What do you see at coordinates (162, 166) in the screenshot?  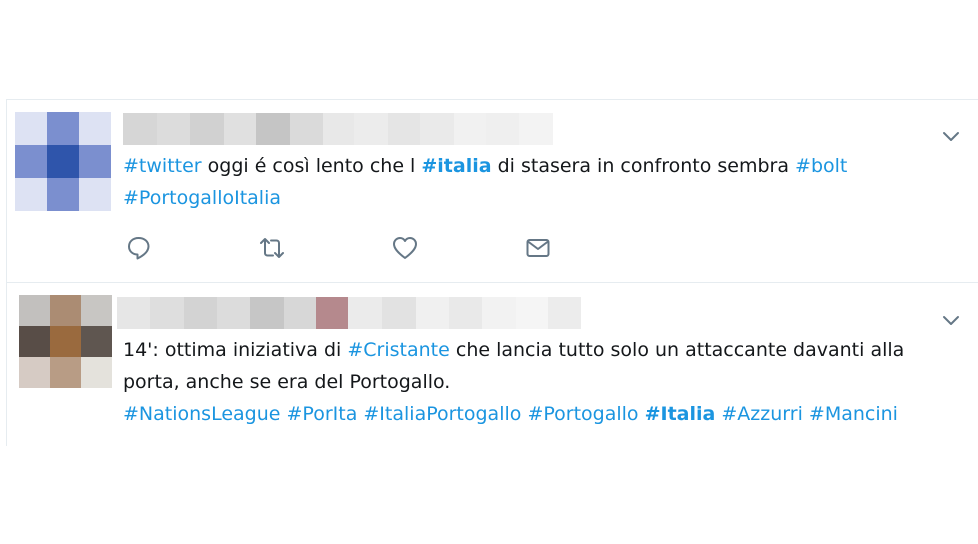 I see `hashtag-link: #twitter` at bounding box center [162, 166].